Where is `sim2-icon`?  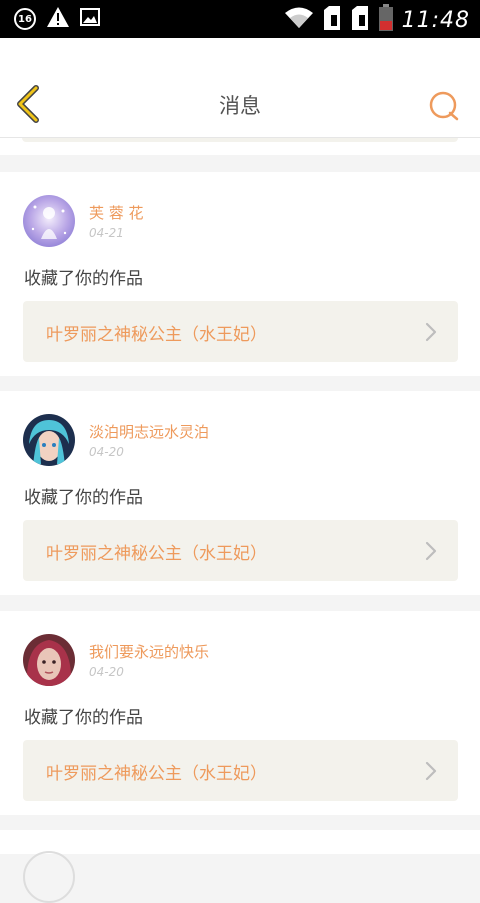
sim2-icon is located at coordinates (360, 20).